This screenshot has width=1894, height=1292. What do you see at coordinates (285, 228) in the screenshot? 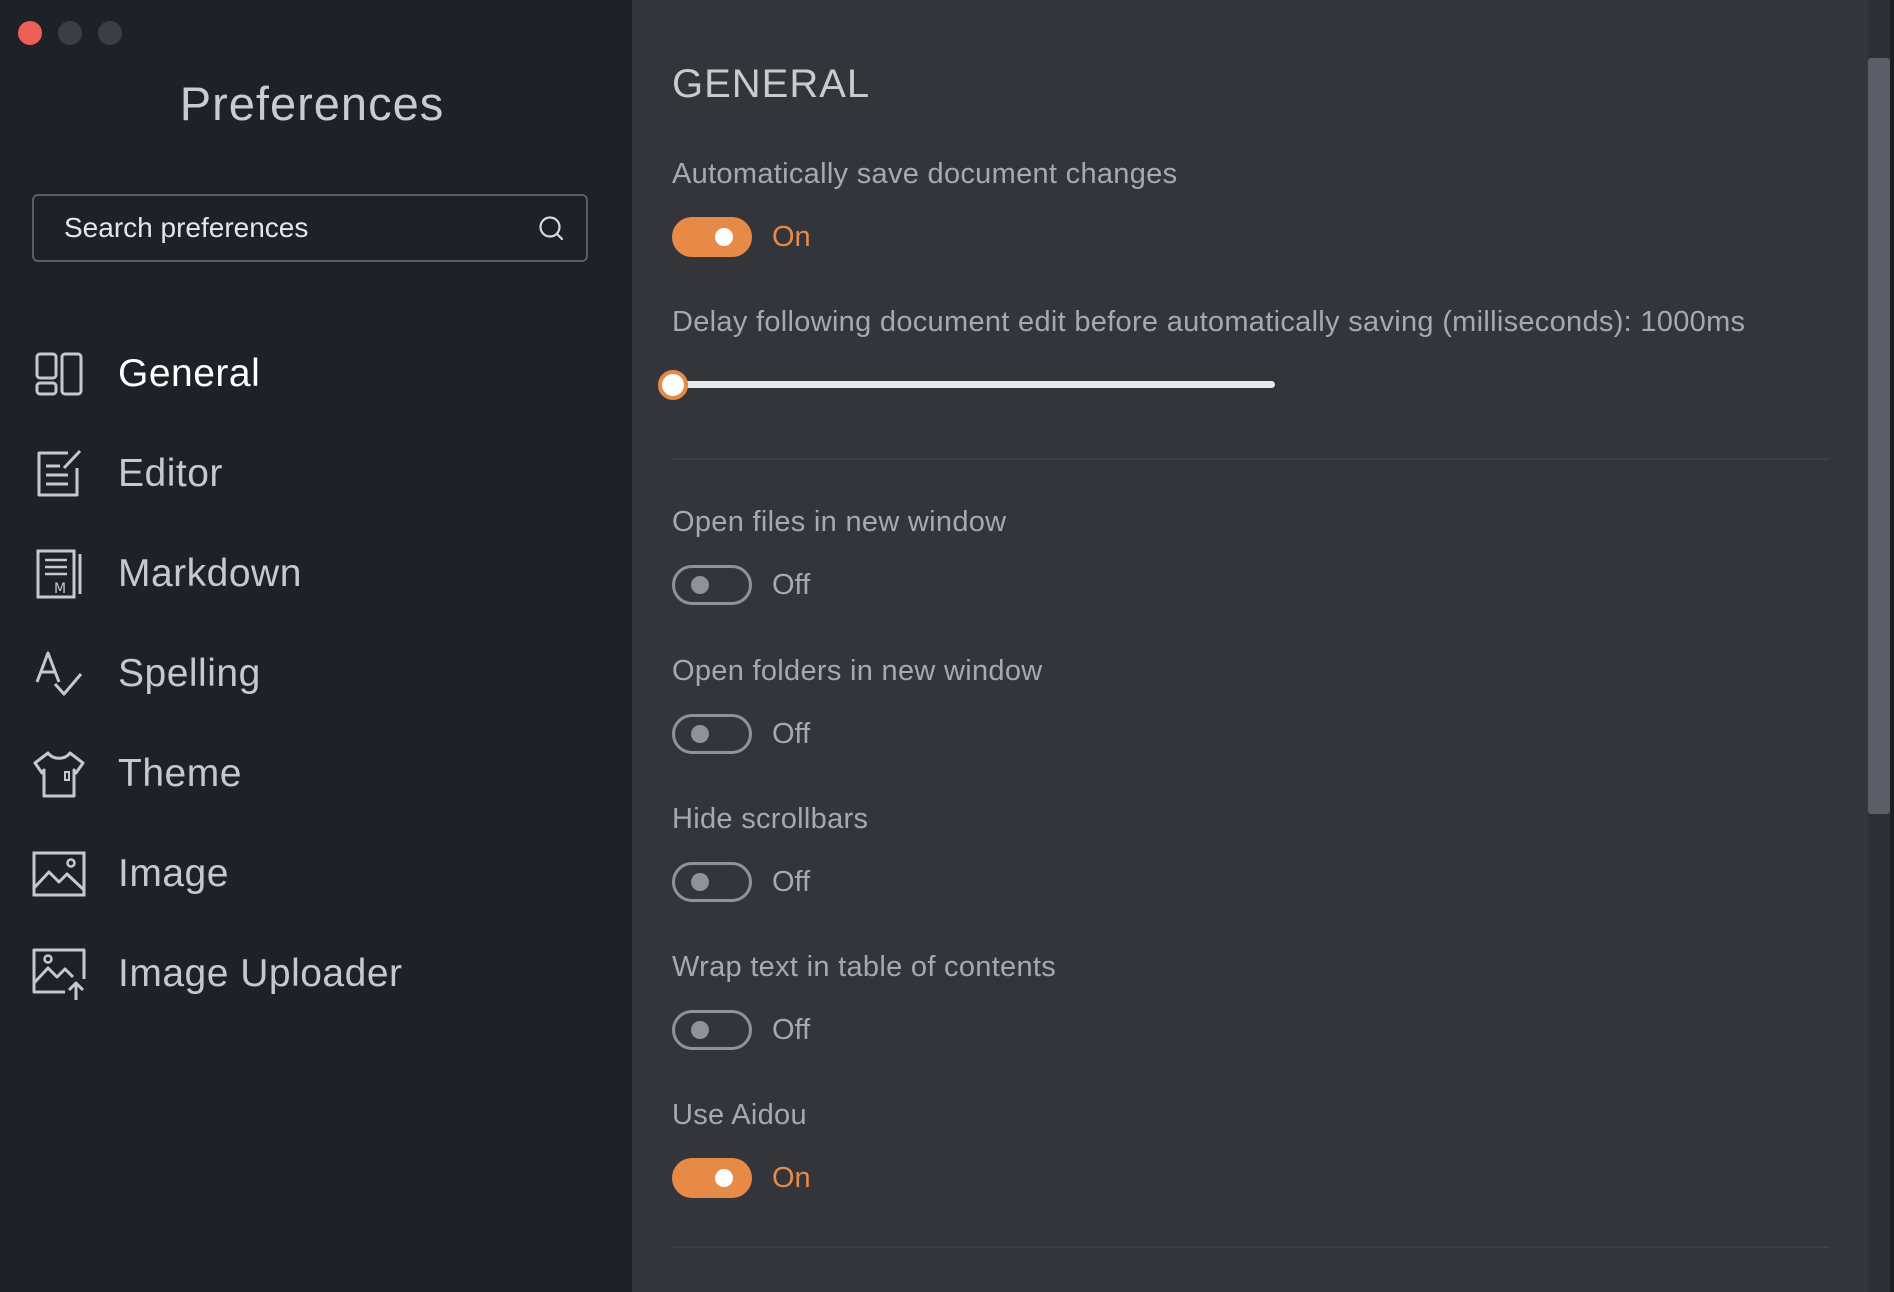
I see `search-input` at bounding box center [285, 228].